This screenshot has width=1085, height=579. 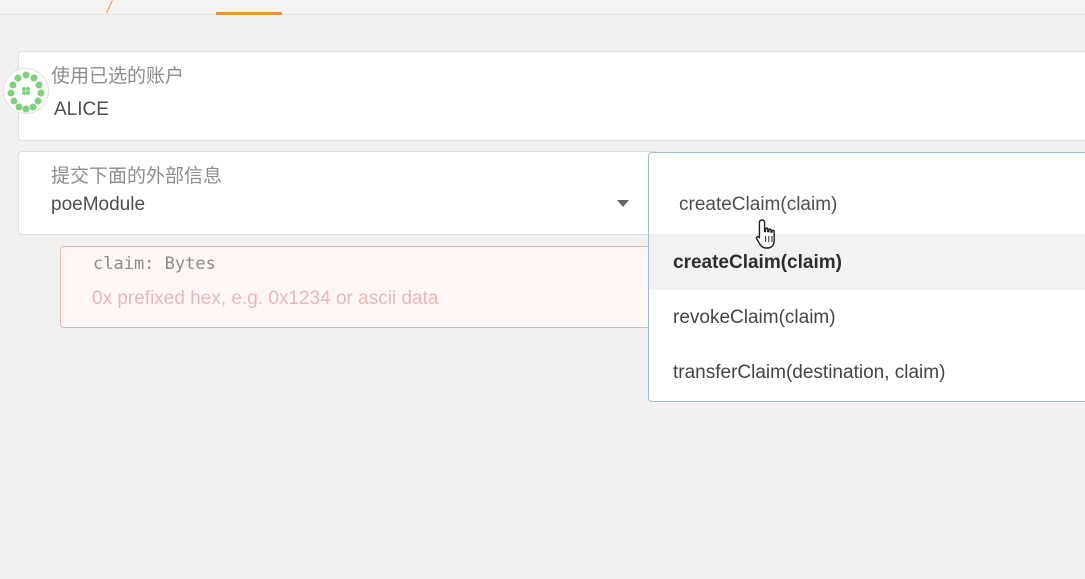 What do you see at coordinates (249, 13) in the screenshot?
I see `active-tab-indicator` at bounding box center [249, 13].